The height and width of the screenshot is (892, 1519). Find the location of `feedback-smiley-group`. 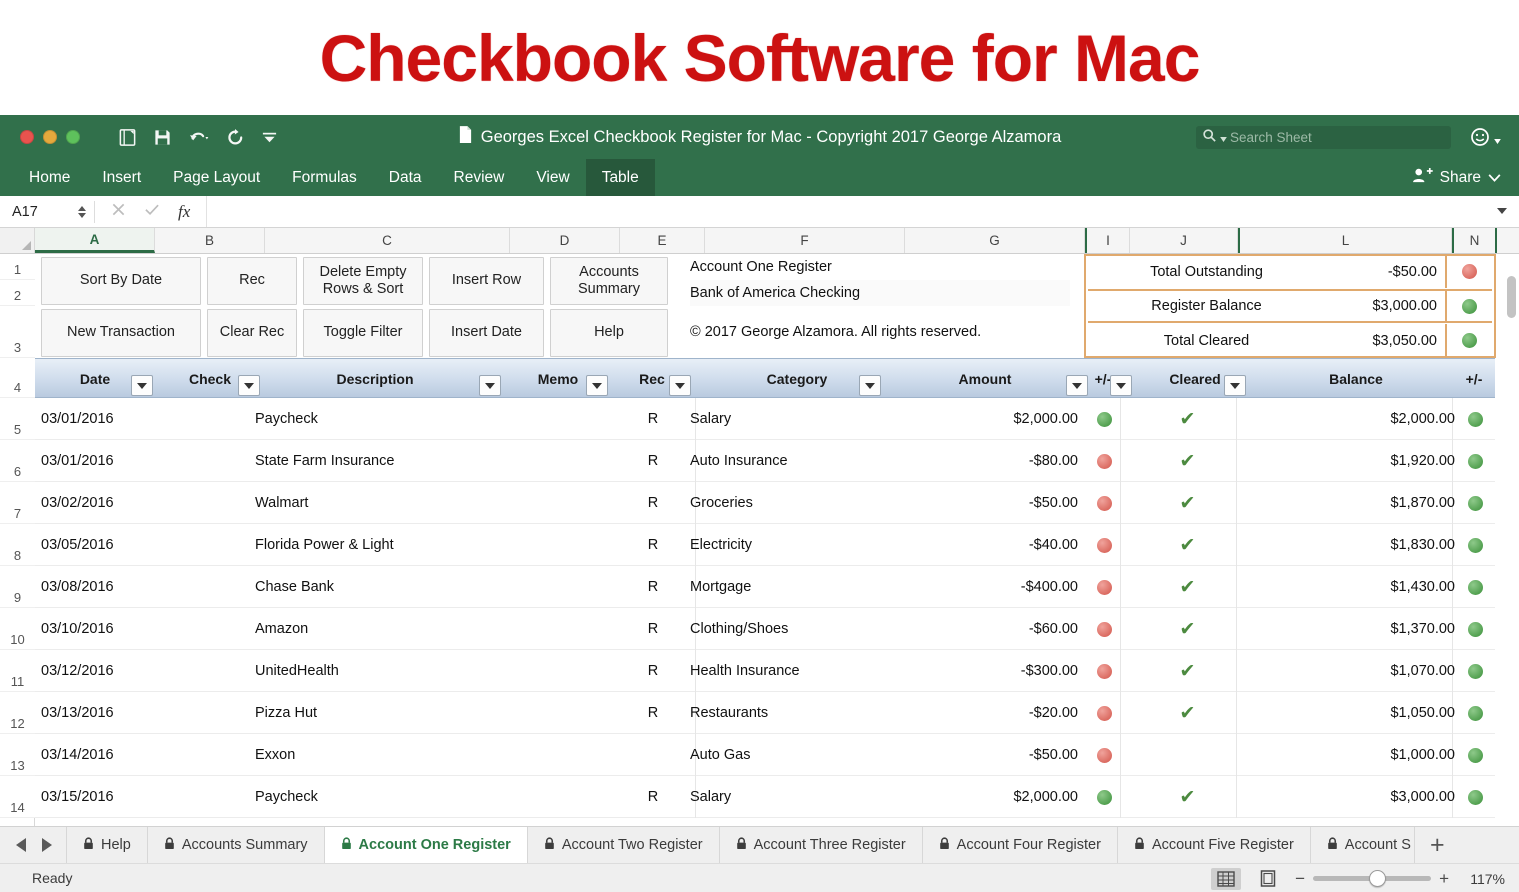

feedback-smiley-group is located at coordinates (1485, 139).